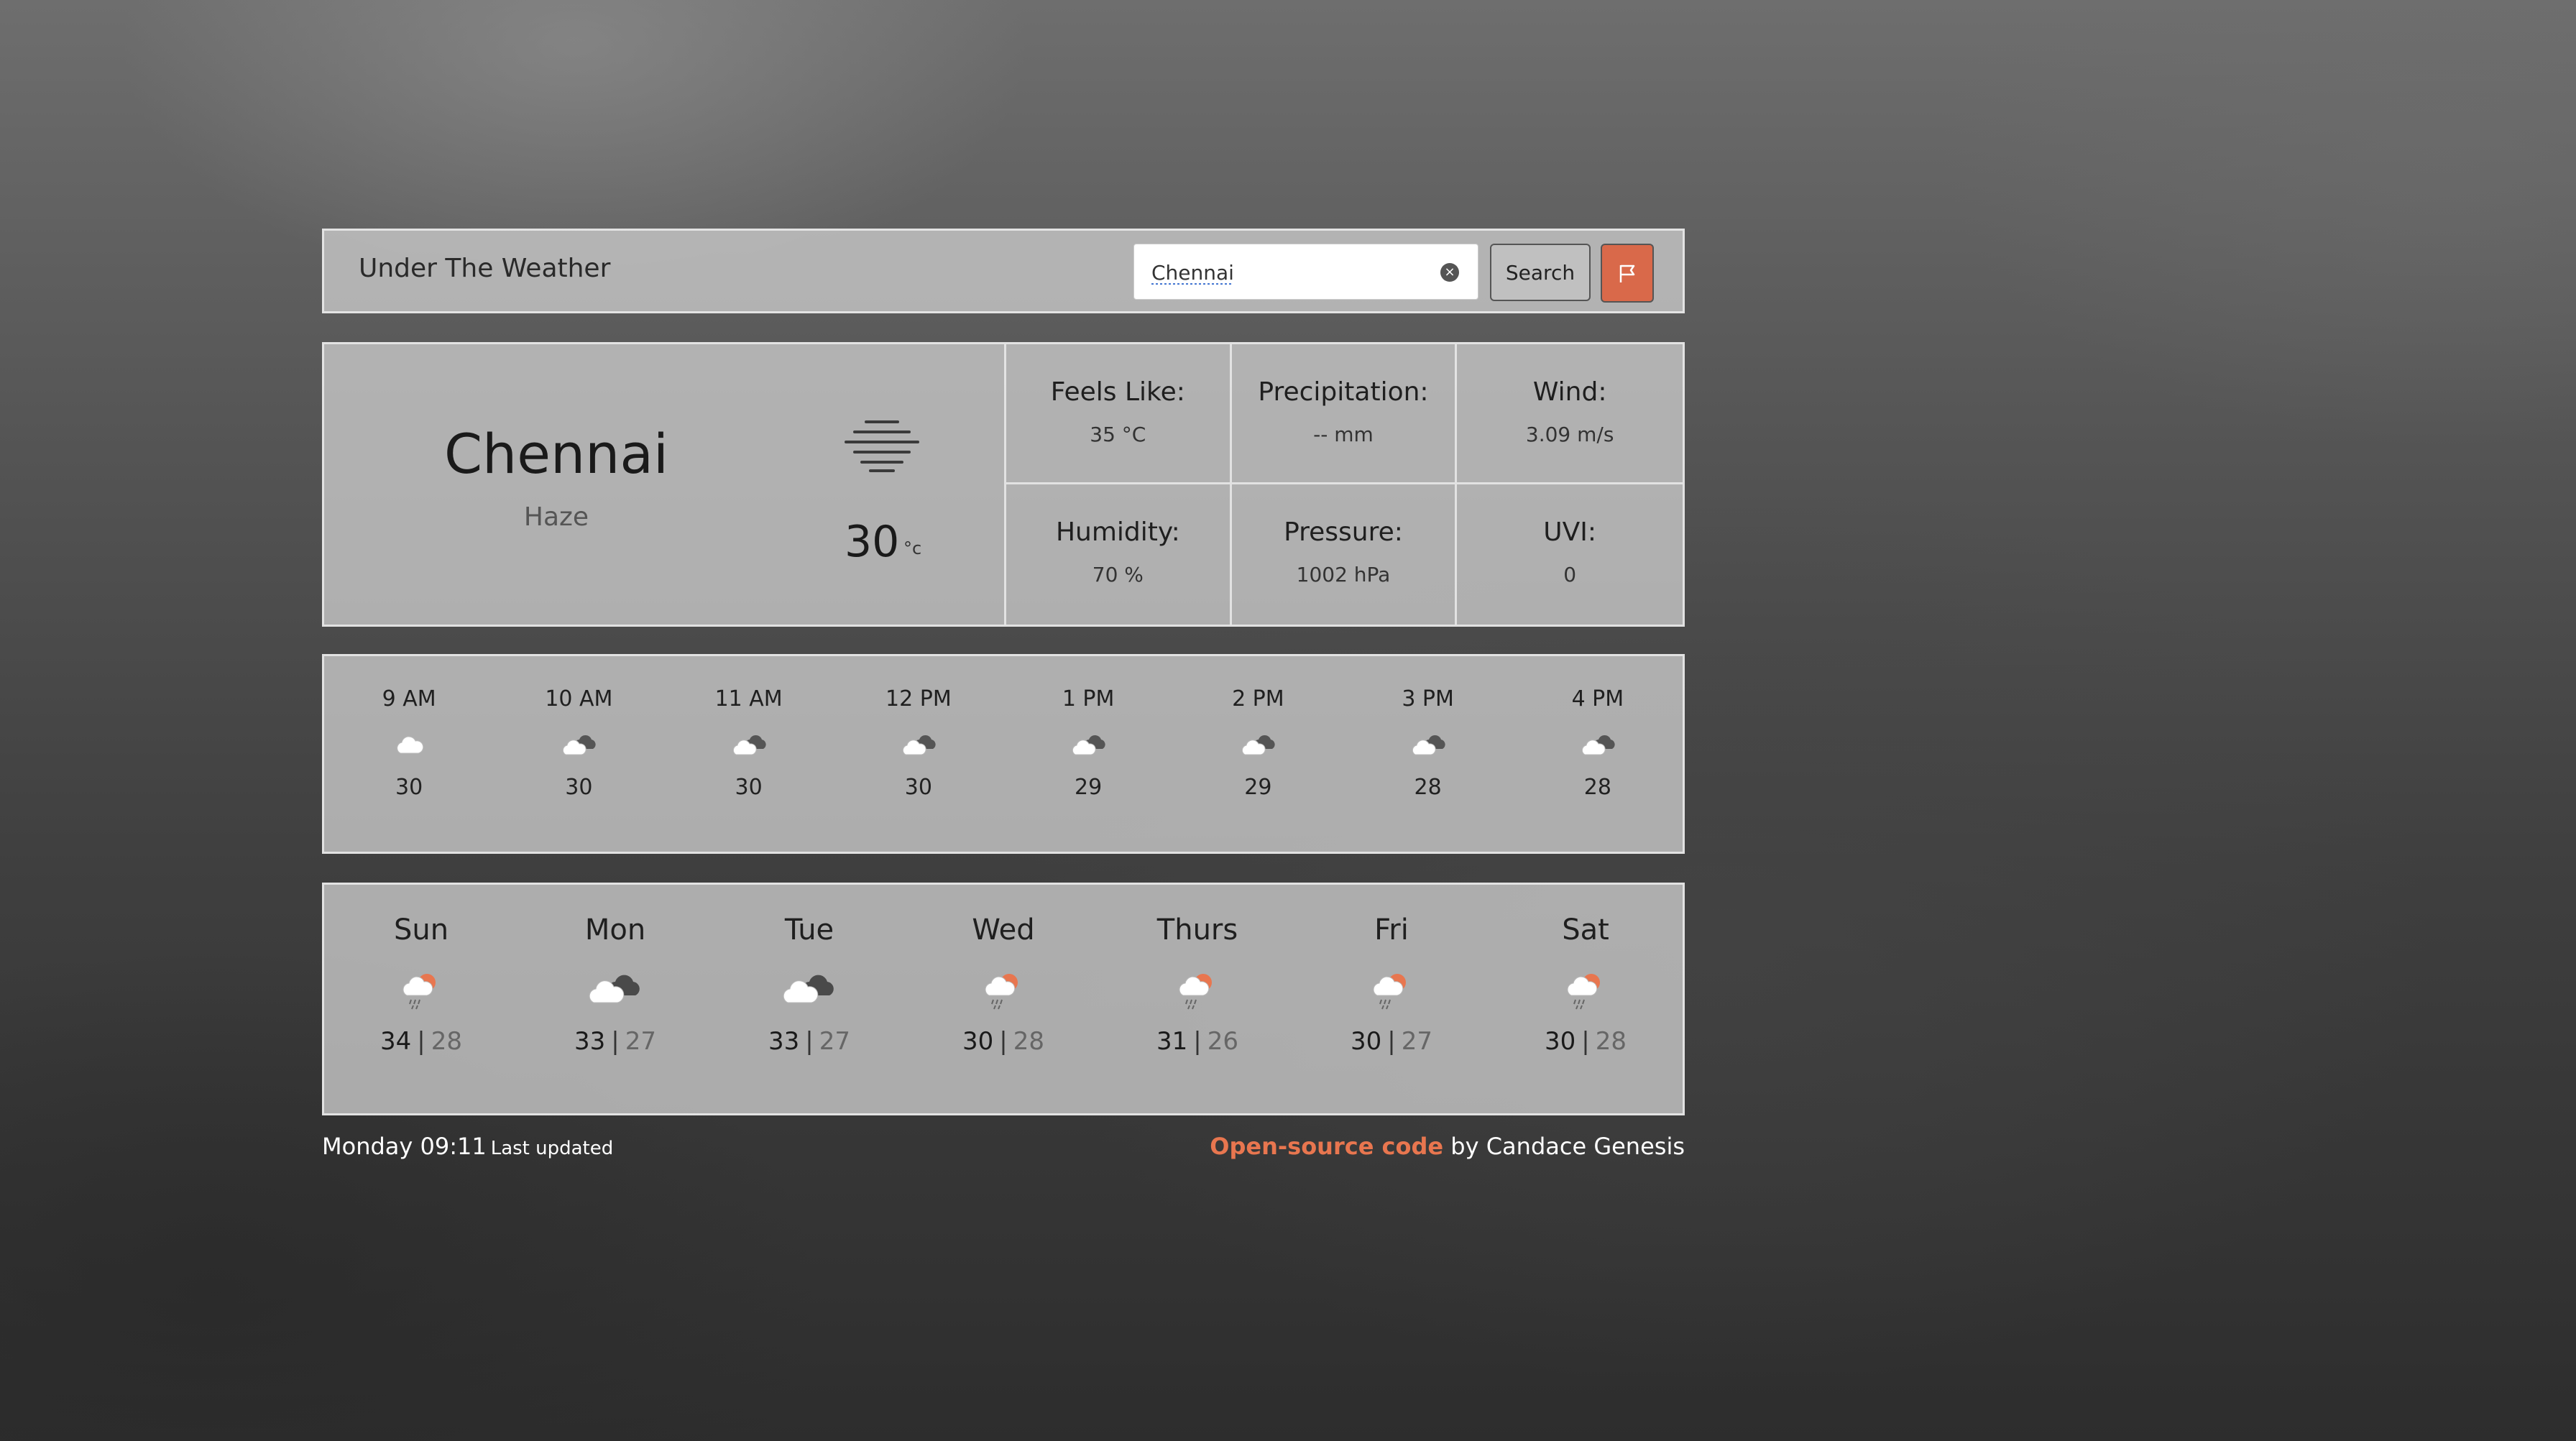 Image resolution: width=2576 pixels, height=1441 pixels. I want to click on stat-humidity: Humidity: 70 %, so click(1119, 554).